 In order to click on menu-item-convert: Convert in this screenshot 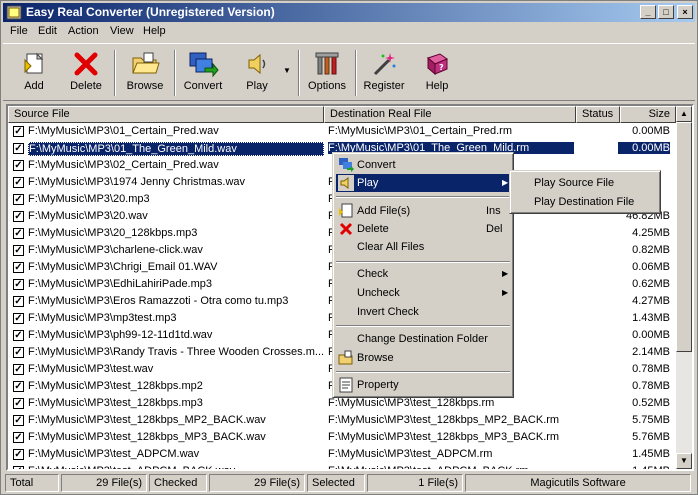, I will do `click(423, 165)`.